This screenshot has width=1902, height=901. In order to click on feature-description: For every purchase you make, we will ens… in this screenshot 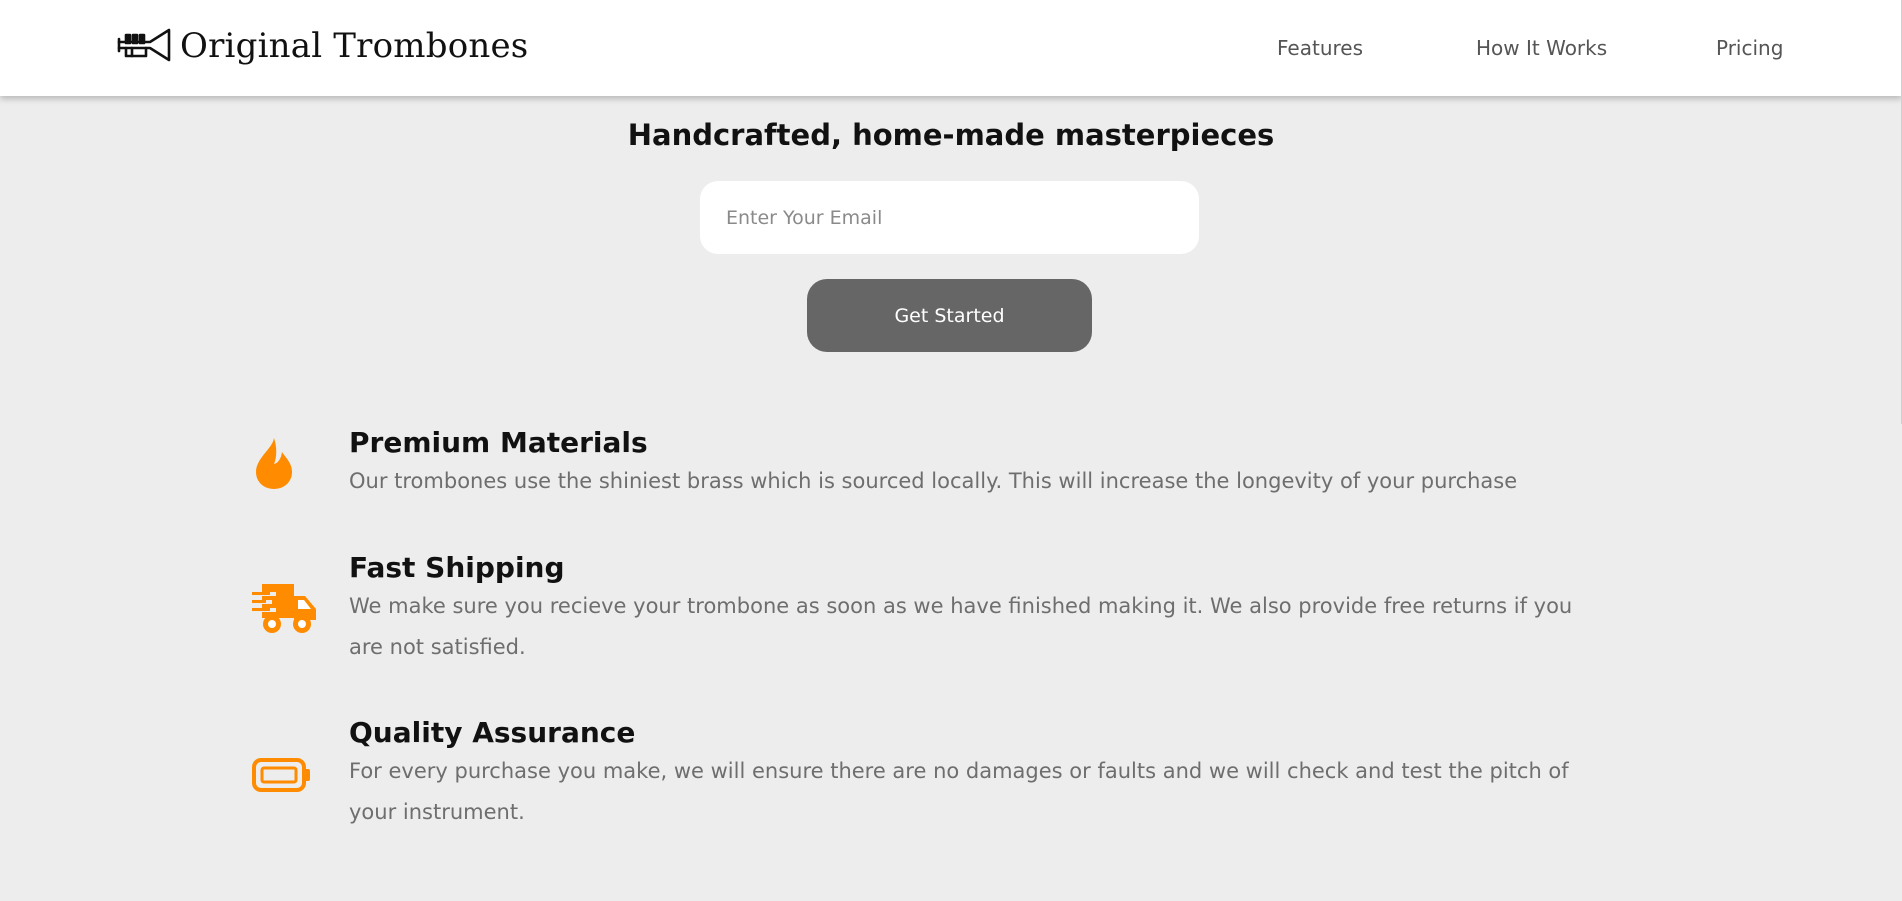, I will do `click(959, 791)`.